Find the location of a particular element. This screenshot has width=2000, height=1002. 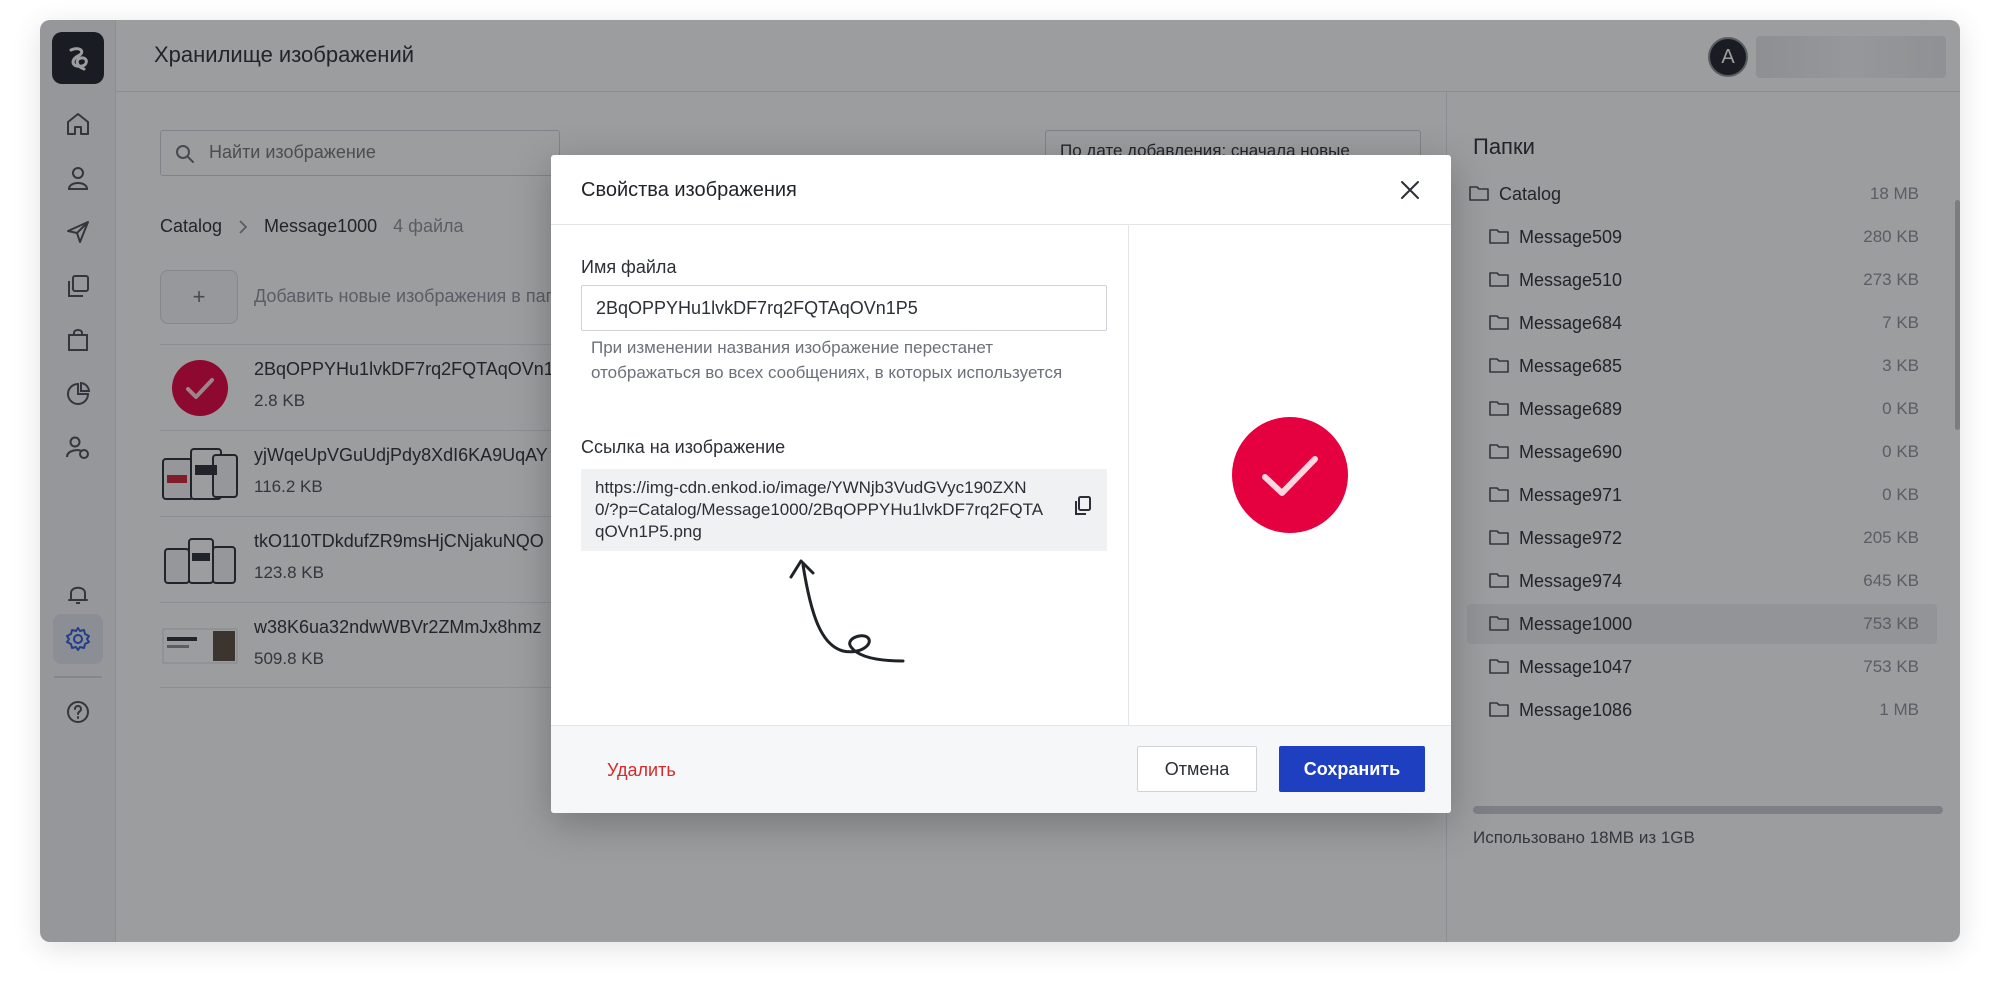

close-button is located at coordinates (1410, 190).